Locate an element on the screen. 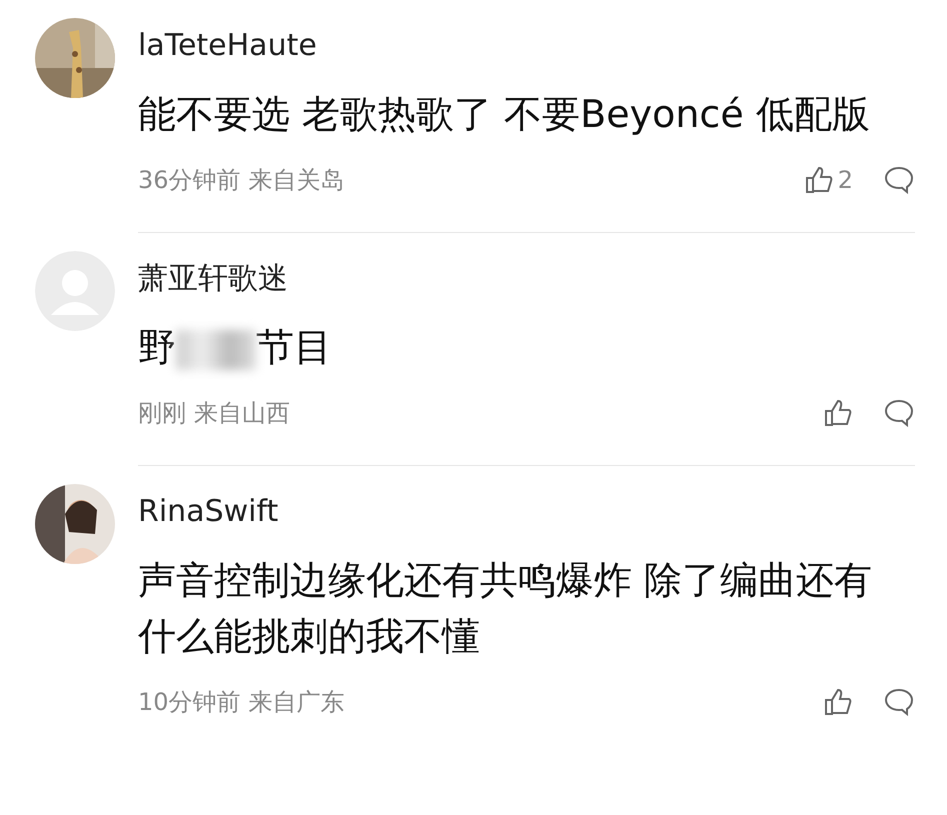 The image size is (947, 815). timestamp: 36分钟前 is located at coordinates (189, 180).